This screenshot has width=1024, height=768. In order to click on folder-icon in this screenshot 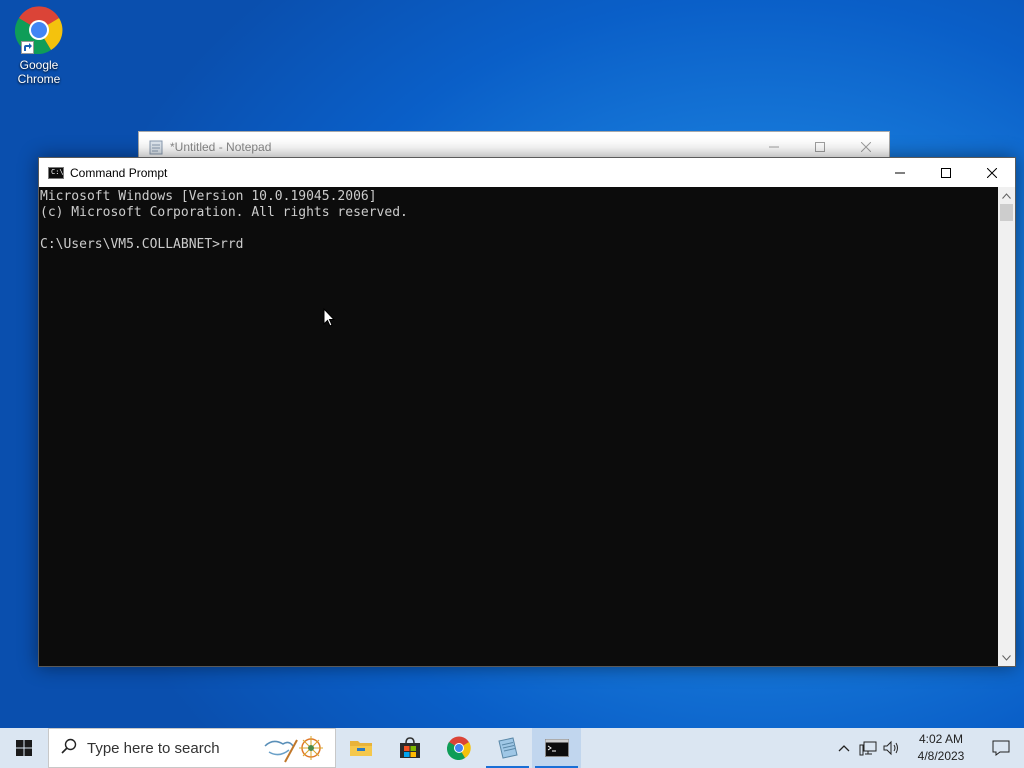, I will do `click(360, 748)`.